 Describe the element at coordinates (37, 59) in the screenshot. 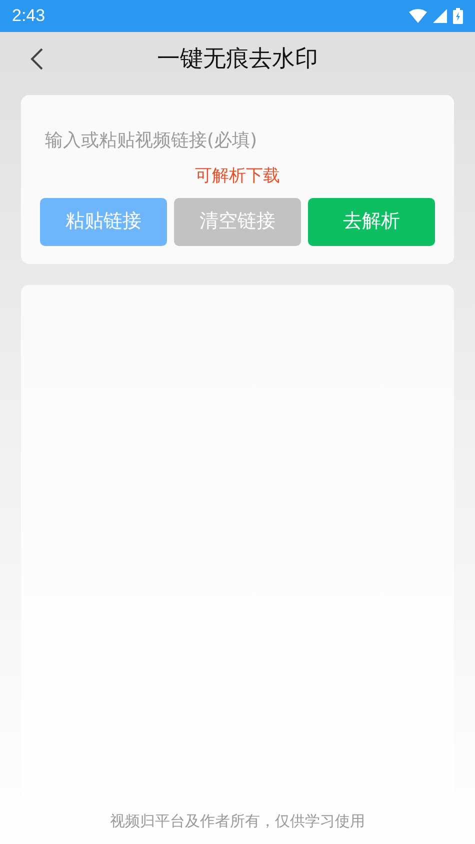

I see `back-icon` at that location.